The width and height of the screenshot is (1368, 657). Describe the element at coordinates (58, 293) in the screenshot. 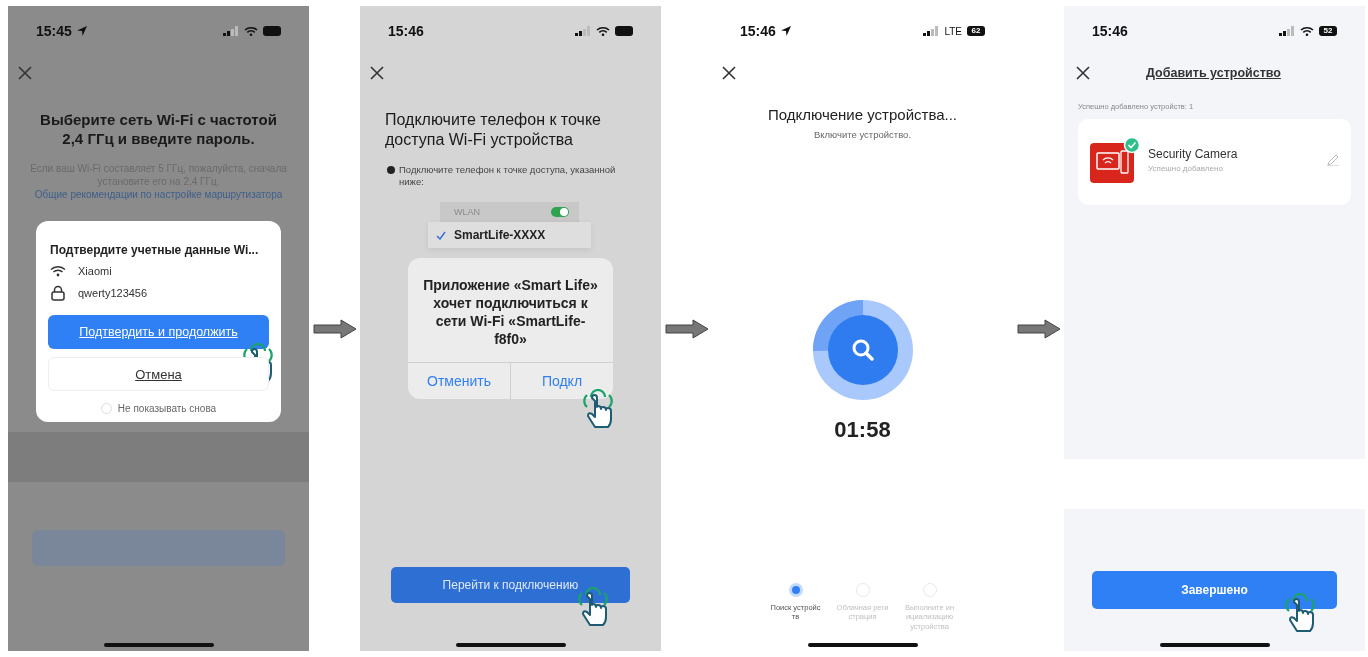

I see `lock-icon` at that location.